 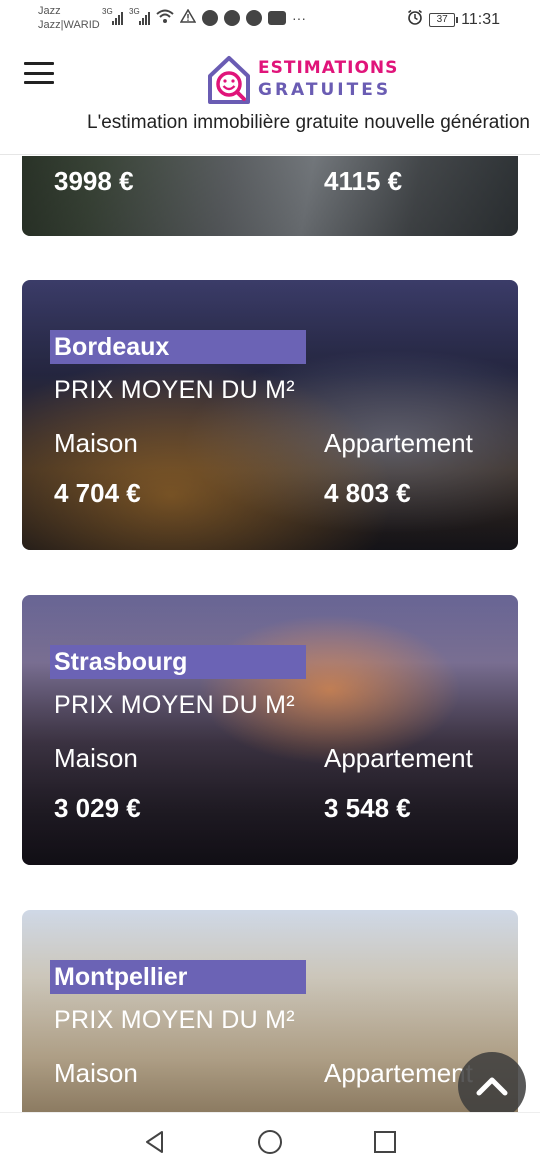 I want to click on status-bar: Jazz Jazz|WARID 3G 3G ··· 37 11:31, so click(x=270, y=19).